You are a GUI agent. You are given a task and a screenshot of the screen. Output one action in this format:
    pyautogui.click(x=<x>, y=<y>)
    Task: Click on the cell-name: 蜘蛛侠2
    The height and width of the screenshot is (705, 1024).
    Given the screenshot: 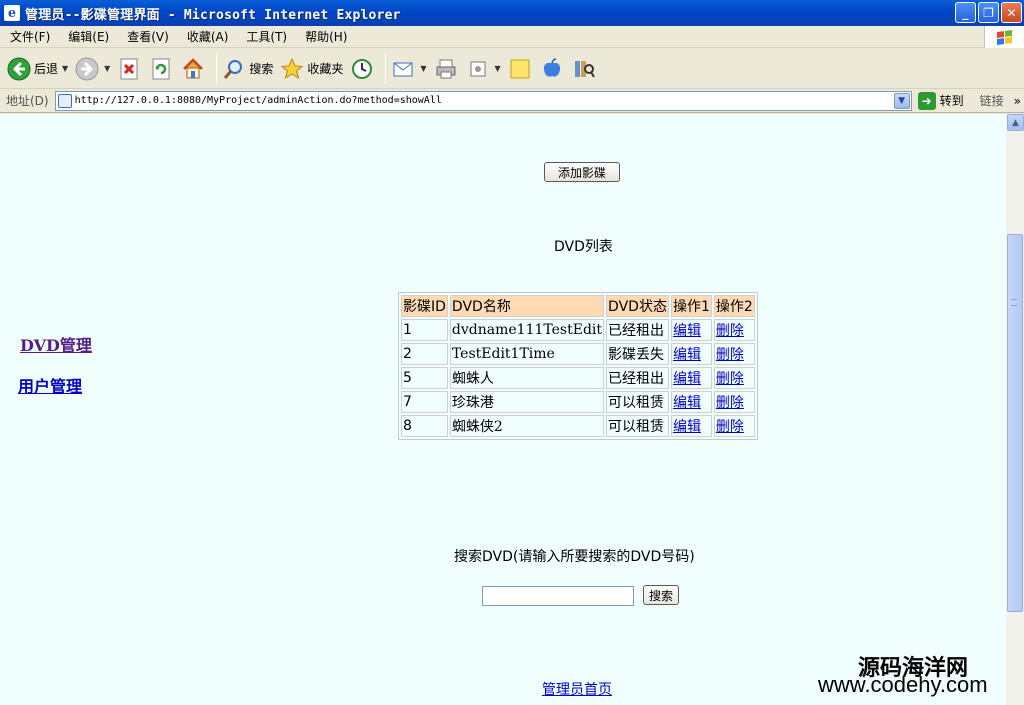 What is the action you would take?
    pyautogui.click(x=527, y=426)
    